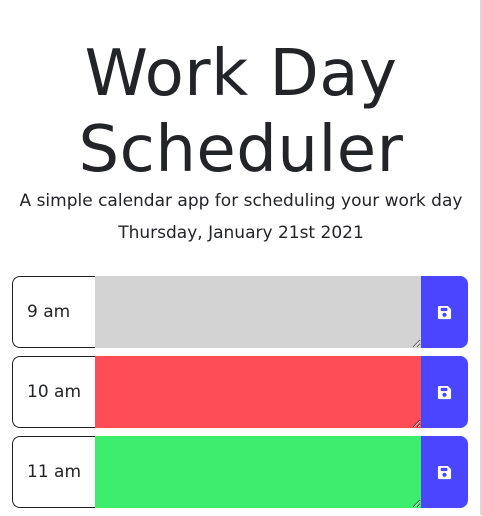 The height and width of the screenshot is (516, 482). Describe the element at coordinates (53, 312) in the screenshot. I see `hour-label: 9 am` at that location.